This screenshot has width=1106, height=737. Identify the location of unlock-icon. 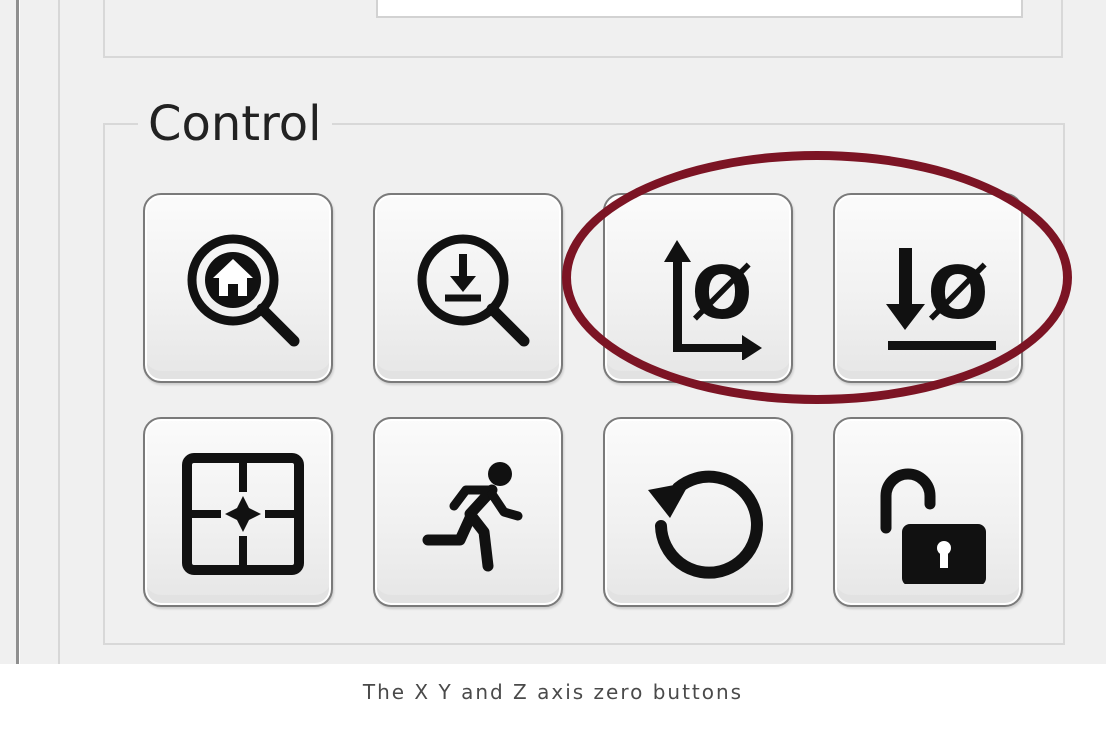
(933, 526).